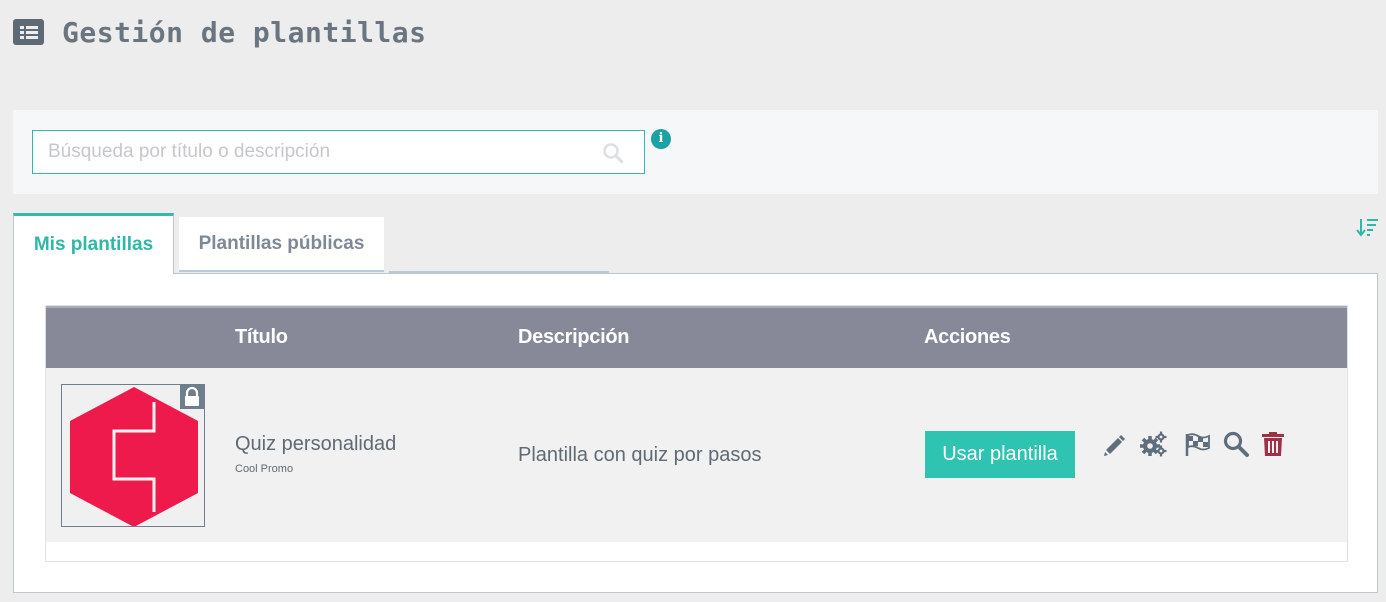  Describe the element at coordinates (573, 337) in the screenshot. I see `header-description: Descripción` at that location.